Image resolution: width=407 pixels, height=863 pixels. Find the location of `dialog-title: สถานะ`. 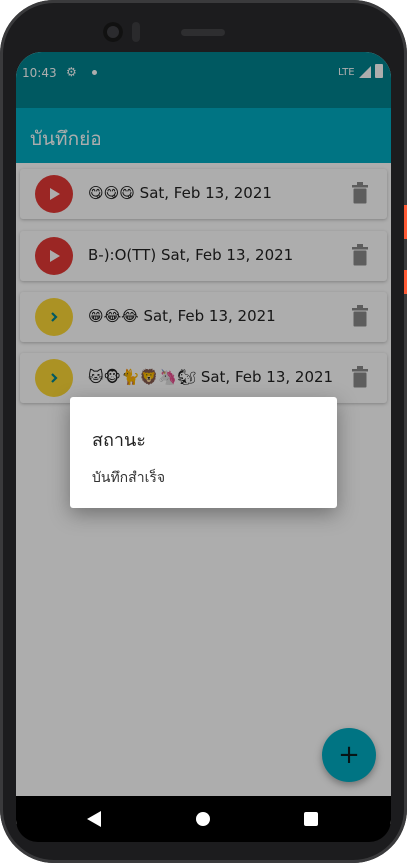

dialog-title: สถานะ is located at coordinates (119, 440).